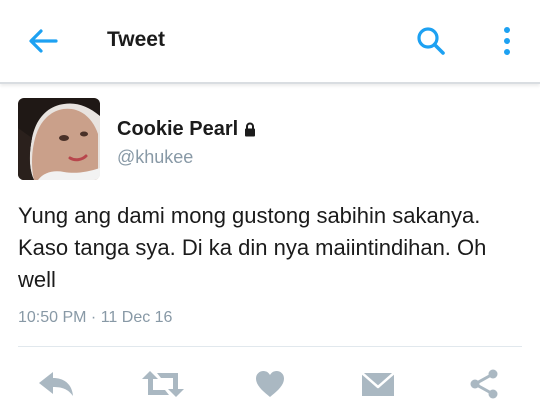  I want to click on direct-message-button, so click(378, 384).